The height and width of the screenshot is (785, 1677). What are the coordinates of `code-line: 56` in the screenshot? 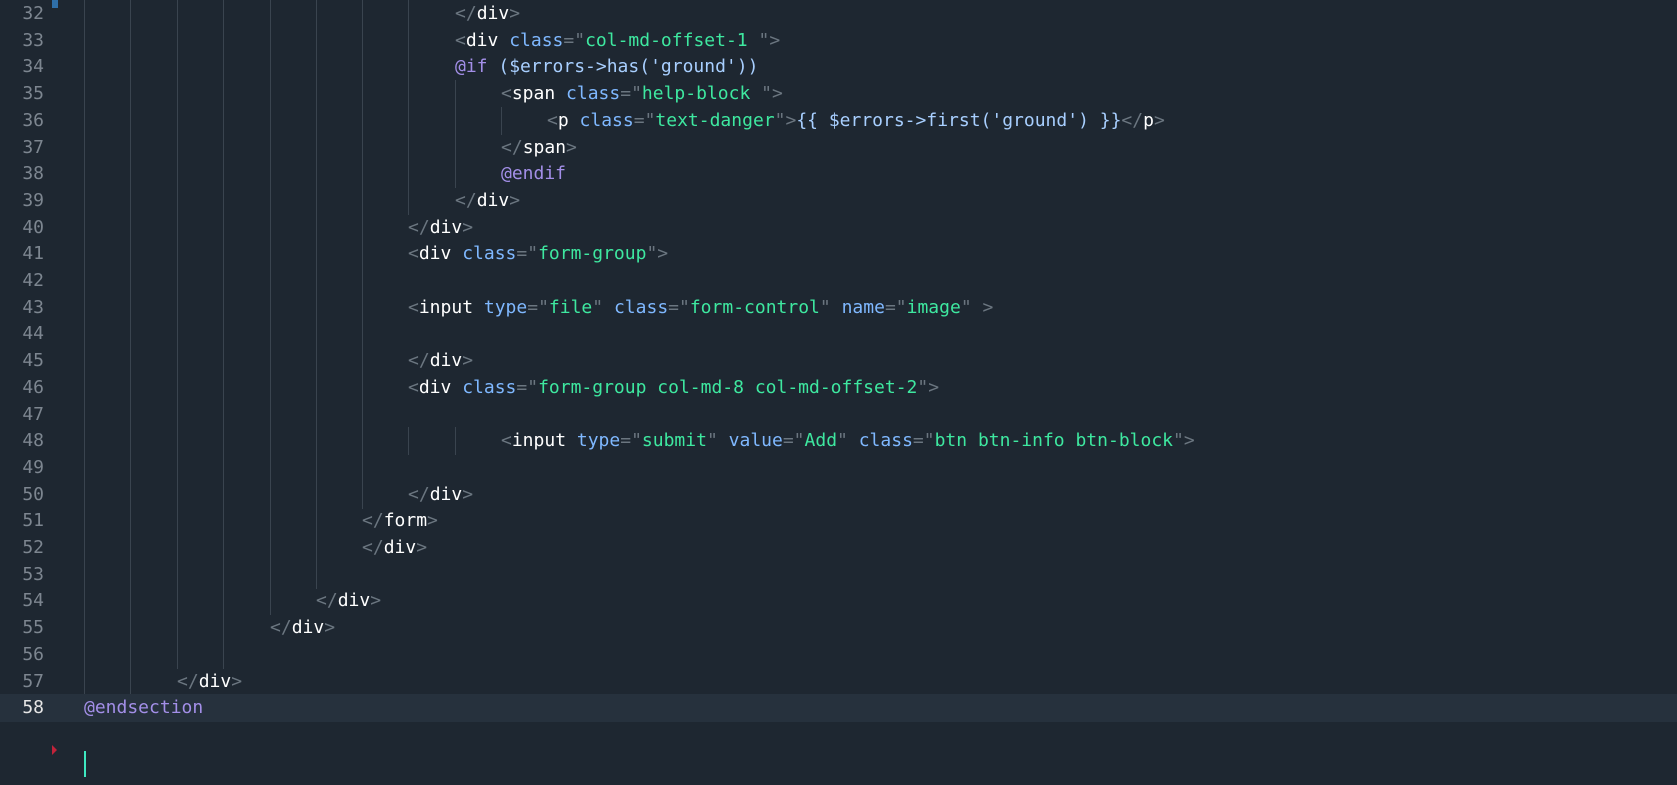 It's located at (838, 654).